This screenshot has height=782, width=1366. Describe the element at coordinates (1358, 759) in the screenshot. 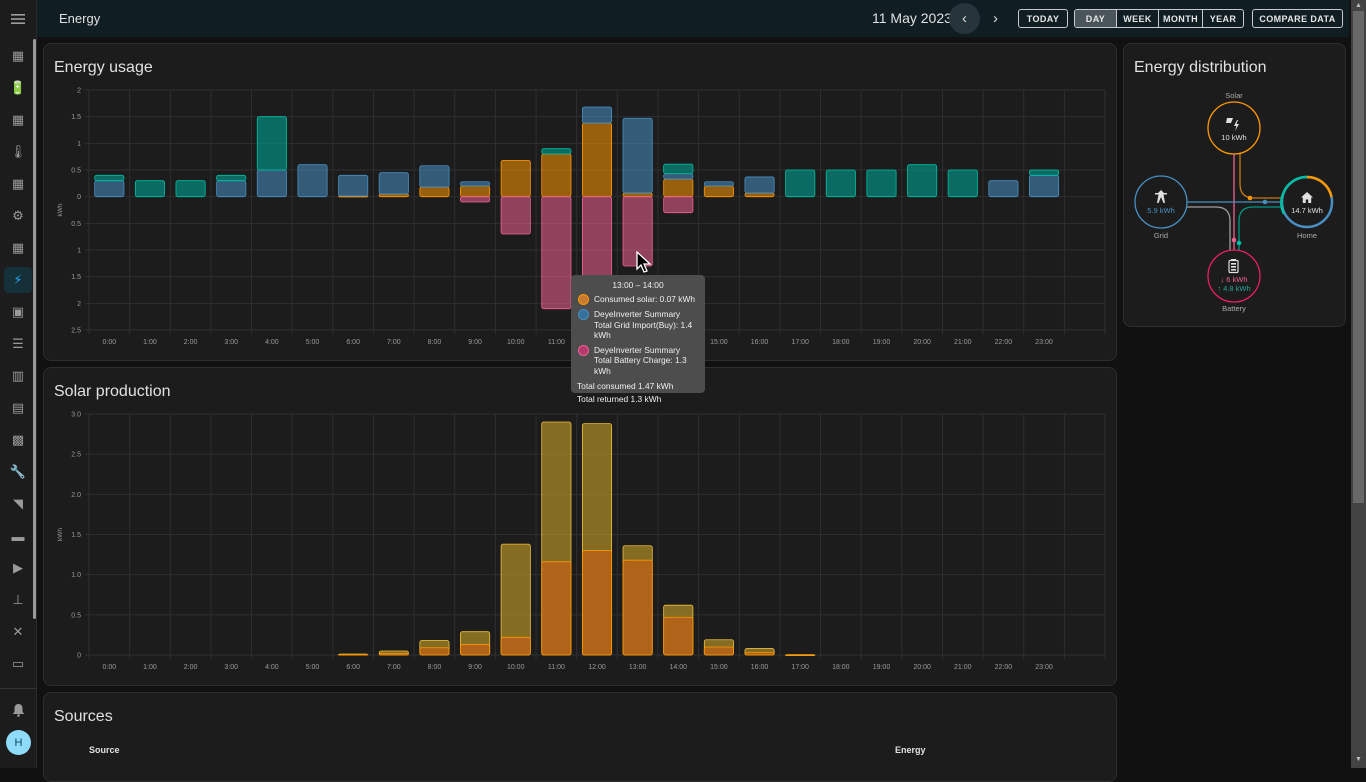

I see `scroll-down-arrow: ▼` at that location.